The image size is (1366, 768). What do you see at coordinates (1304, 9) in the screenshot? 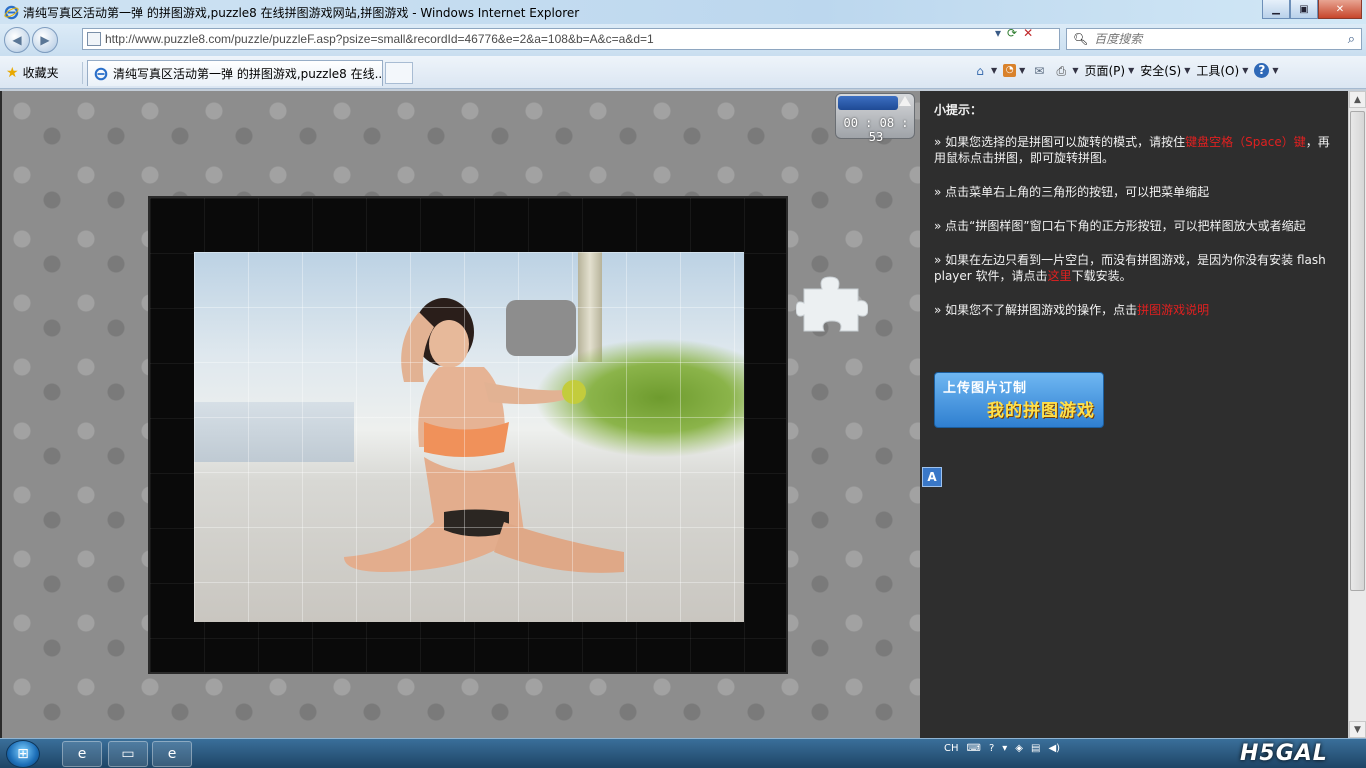
I see `maximize-button: ▣` at bounding box center [1304, 9].